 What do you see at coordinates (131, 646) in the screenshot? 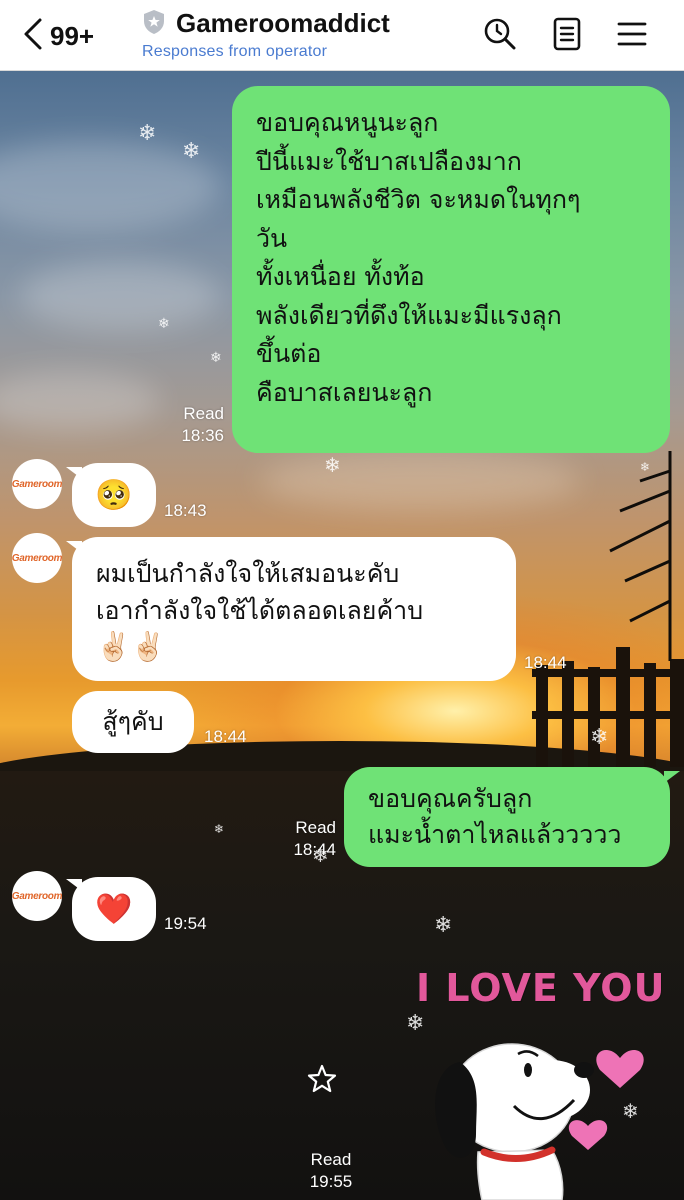
I see `emoji: ✌🏻✌🏻` at bounding box center [131, 646].